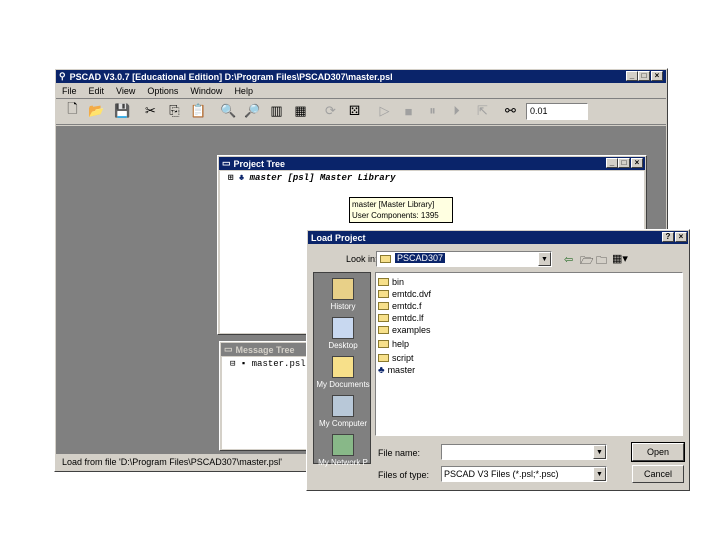 The width and height of the screenshot is (720, 540). What do you see at coordinates (539, 111) in the screenshot?
I see `time-step-value: 0.01` at bounding box center [539, 111].